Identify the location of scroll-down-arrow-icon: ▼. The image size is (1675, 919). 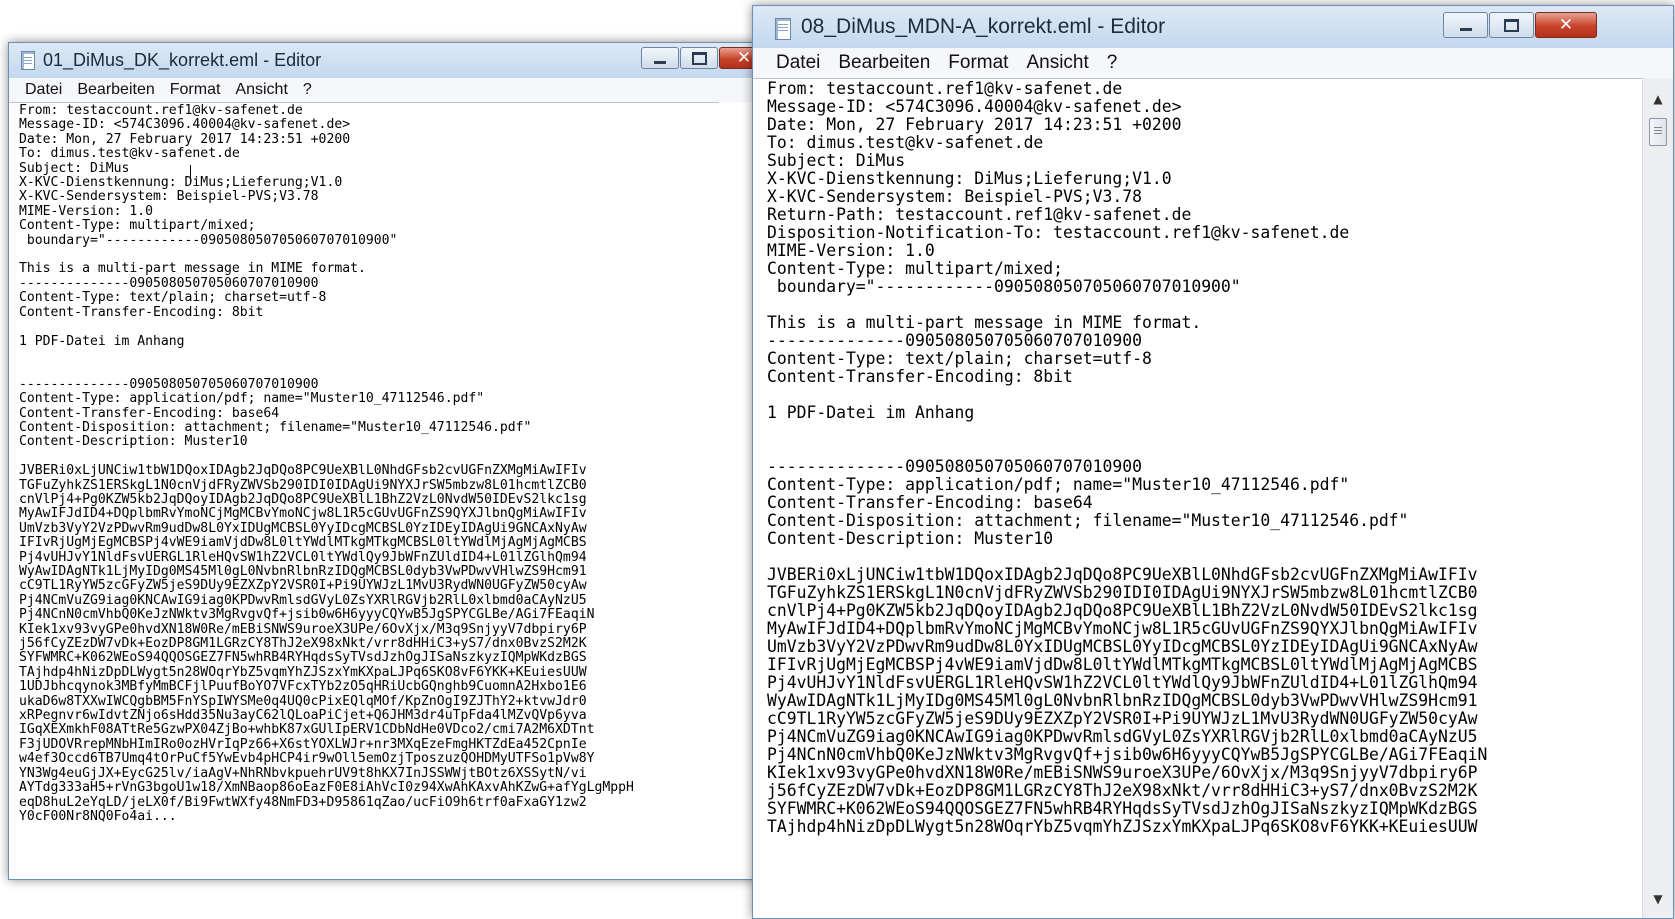
(1658, 899).